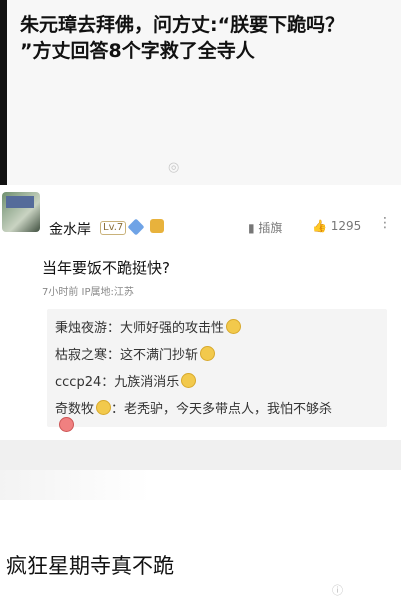 This screenshot has width=401, height=598. What do you see at coordinates (346, 226) in the screenshot?
I see `like-count: 1295` at bounding box center [346, 226].